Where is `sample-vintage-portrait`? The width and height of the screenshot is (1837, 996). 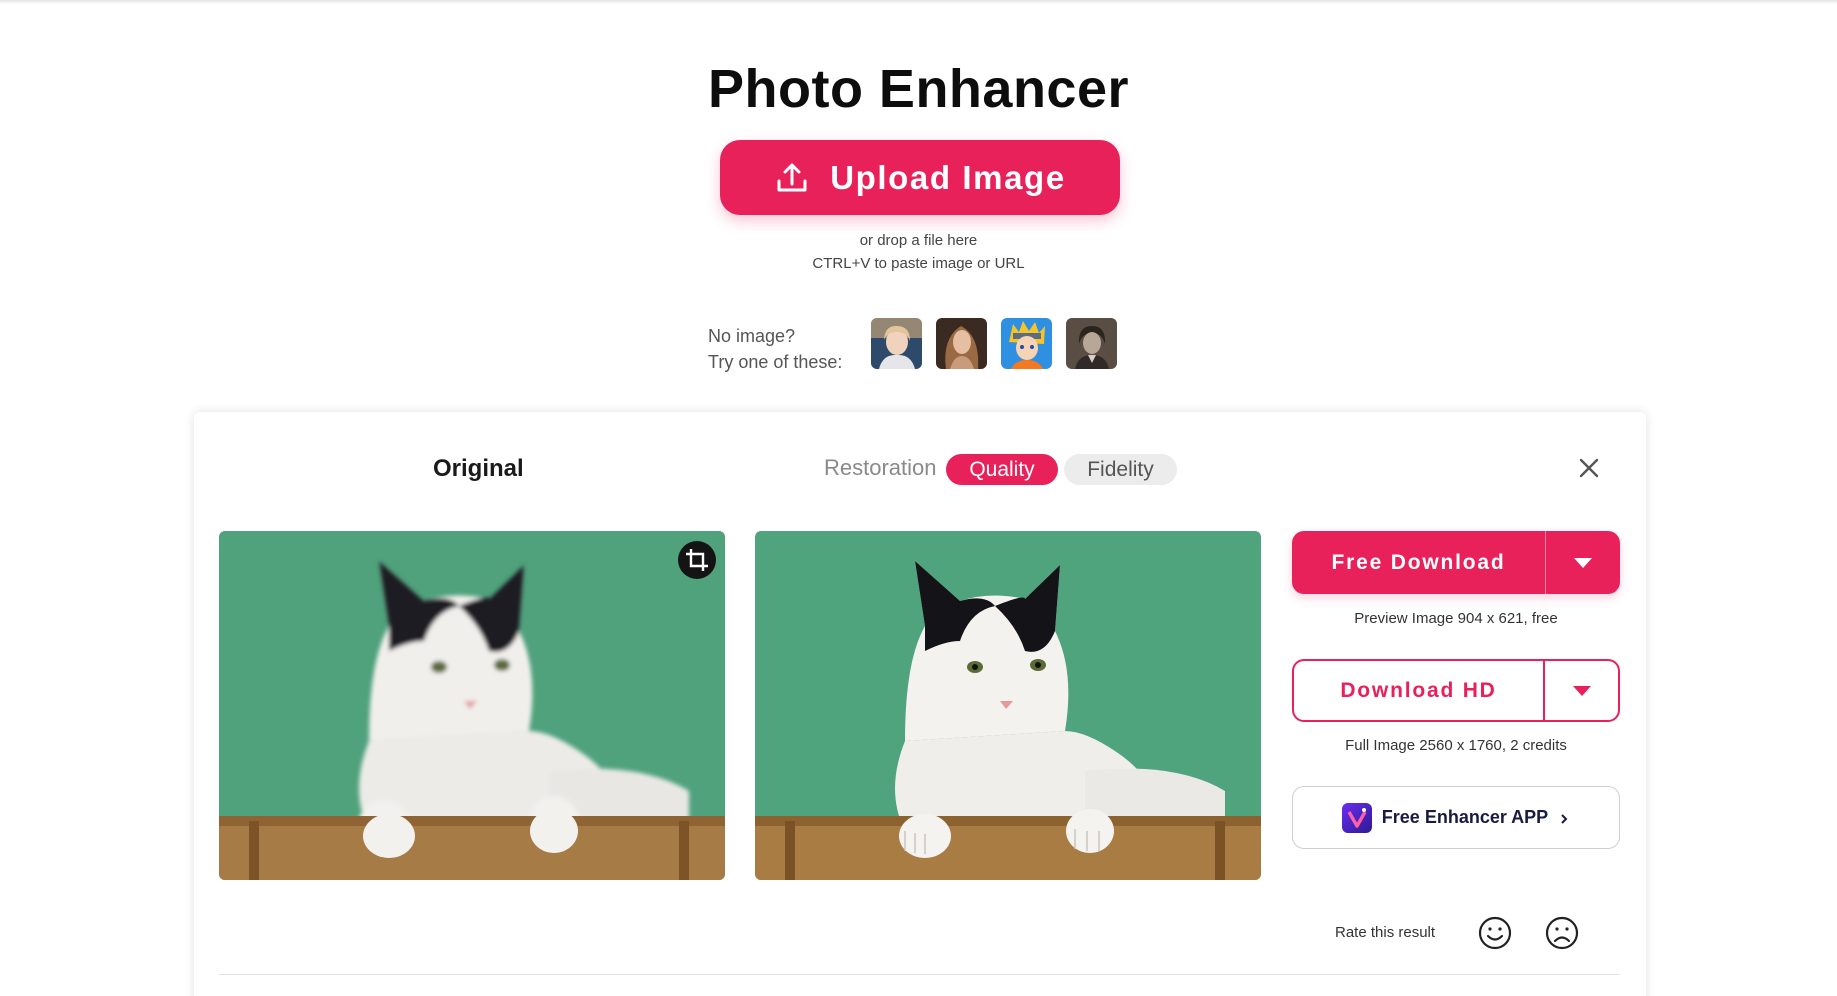
sample-vintage-portrait is located at coordinates (1091, 343).